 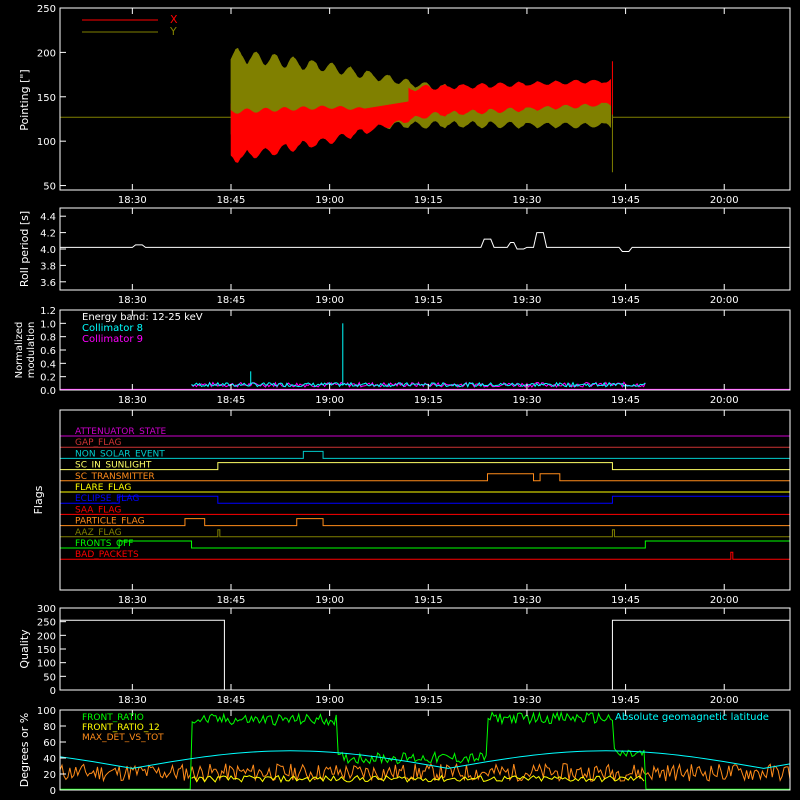 What do you see at coordinates (48, 311) in the screenshot?
I see `y-tick-label: 1.2` at bounding box center [48, 311].